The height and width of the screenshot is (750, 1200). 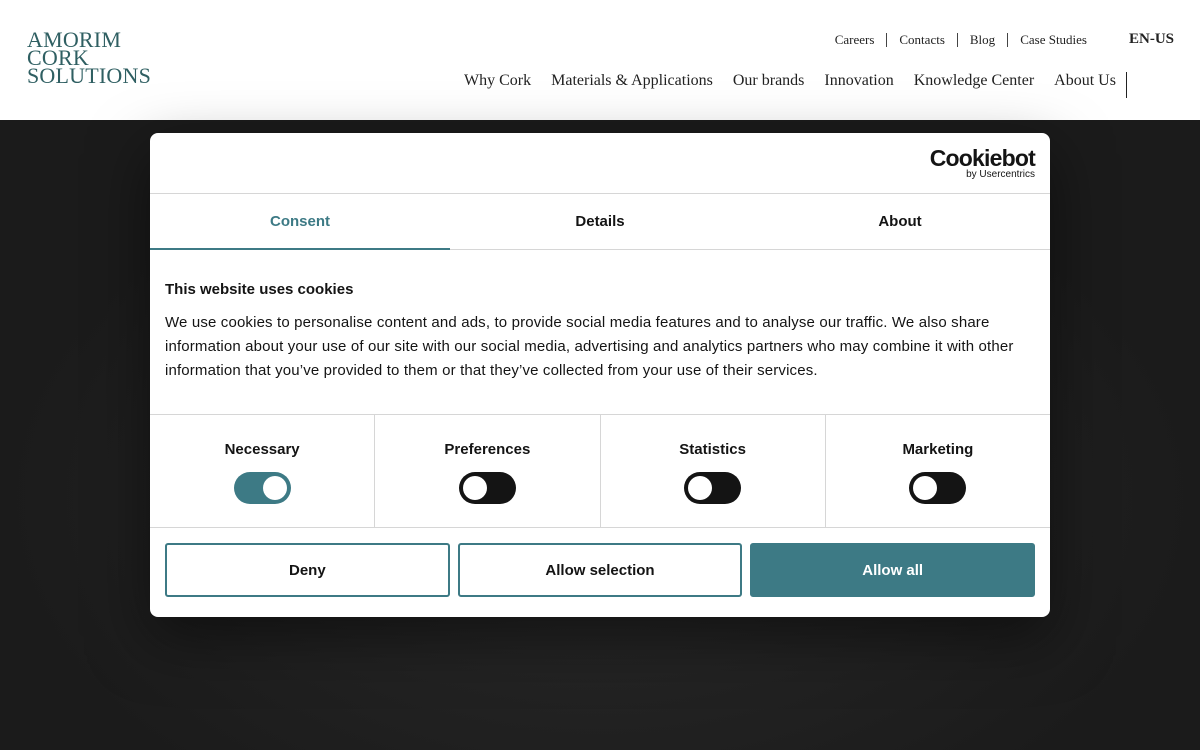 I want to click on dialog-actions: Deny Allow selection Allow all, so click(x=600, y=570).